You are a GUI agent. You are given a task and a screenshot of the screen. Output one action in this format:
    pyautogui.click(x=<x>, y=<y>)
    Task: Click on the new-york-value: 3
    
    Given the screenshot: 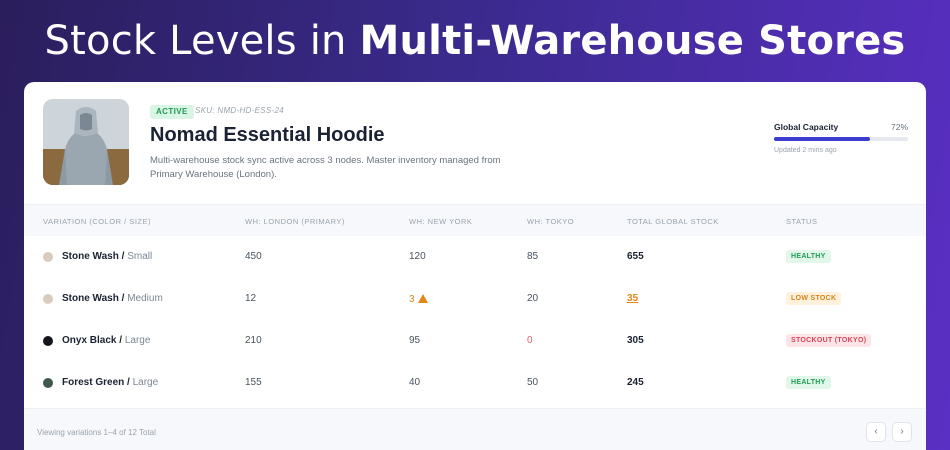 What is the action you would take?
    pyautogui.click(x=412, y=299)
    